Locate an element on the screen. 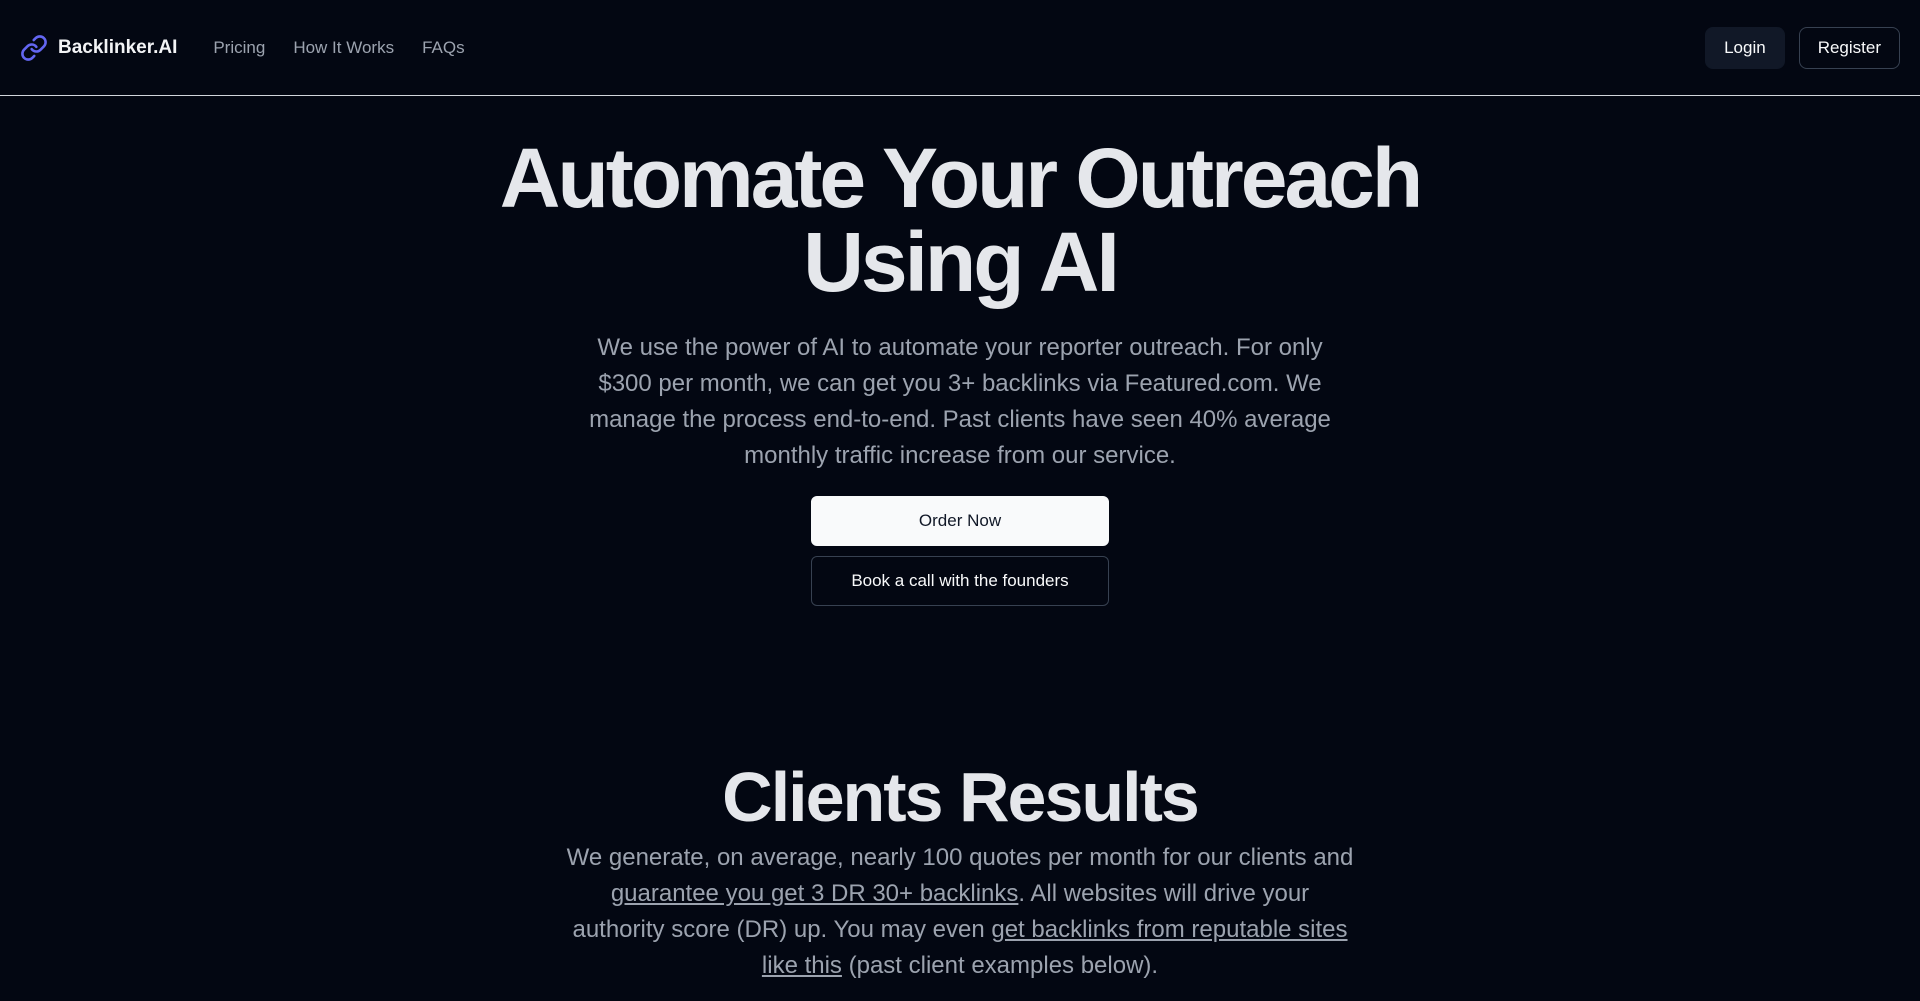 This screenshot has height=1001, width=1920. register-button: Register is located at coordinates (1849, 47).